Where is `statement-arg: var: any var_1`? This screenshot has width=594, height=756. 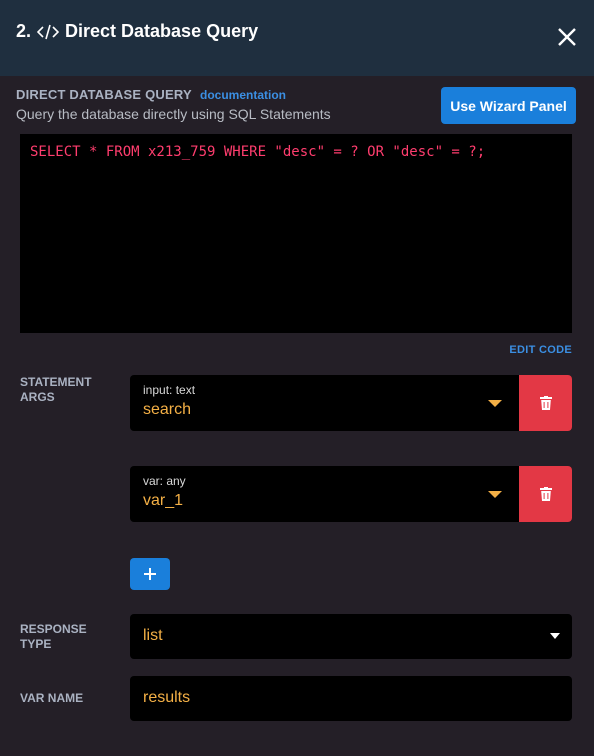 statement-arg: var: any var_1 is located at coordinates (351, 494).